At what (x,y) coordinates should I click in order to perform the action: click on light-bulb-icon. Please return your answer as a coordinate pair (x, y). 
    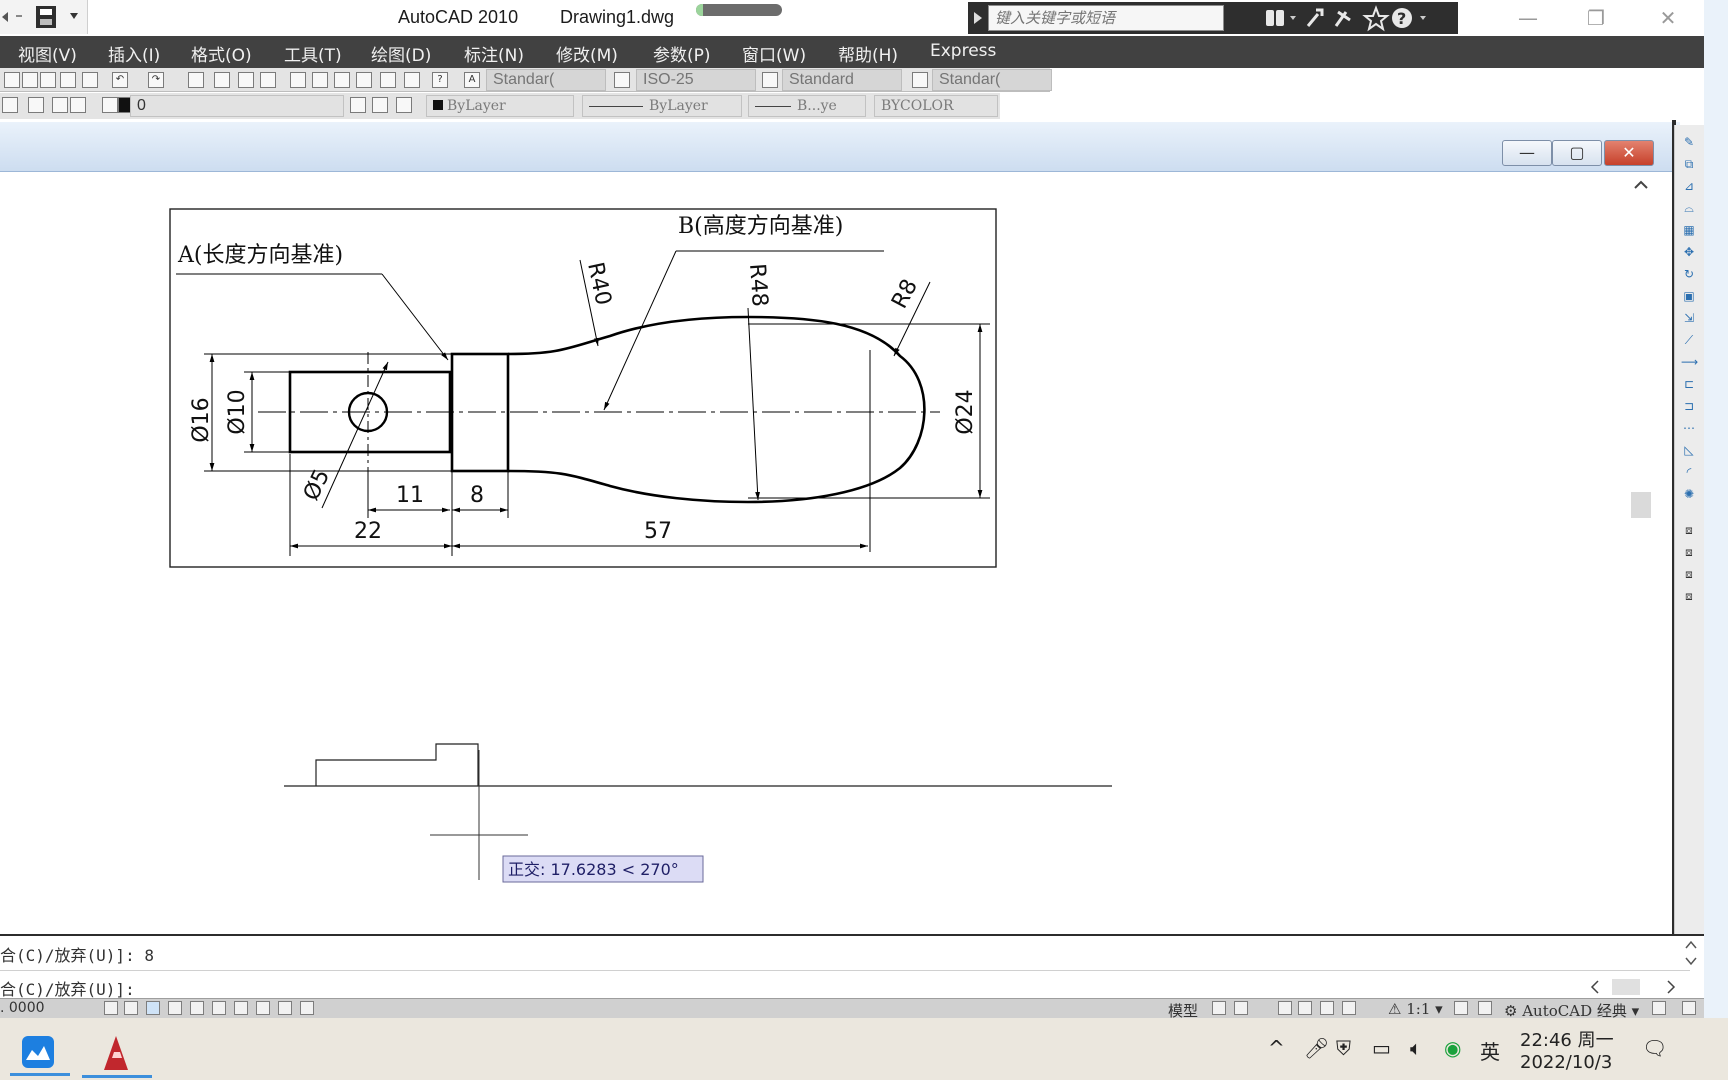
    Looking at the image, I should click on (60, 105).